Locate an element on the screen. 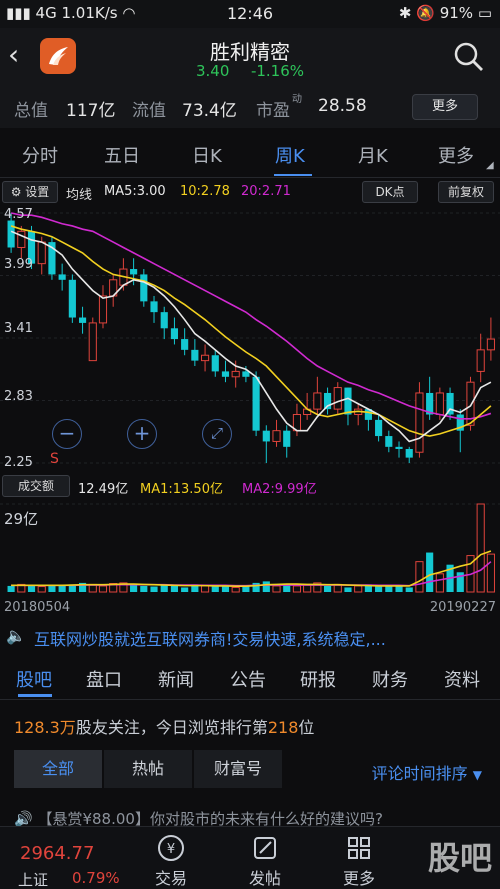  price-tick-3: 3.41 is located at coordinates (18, 328).